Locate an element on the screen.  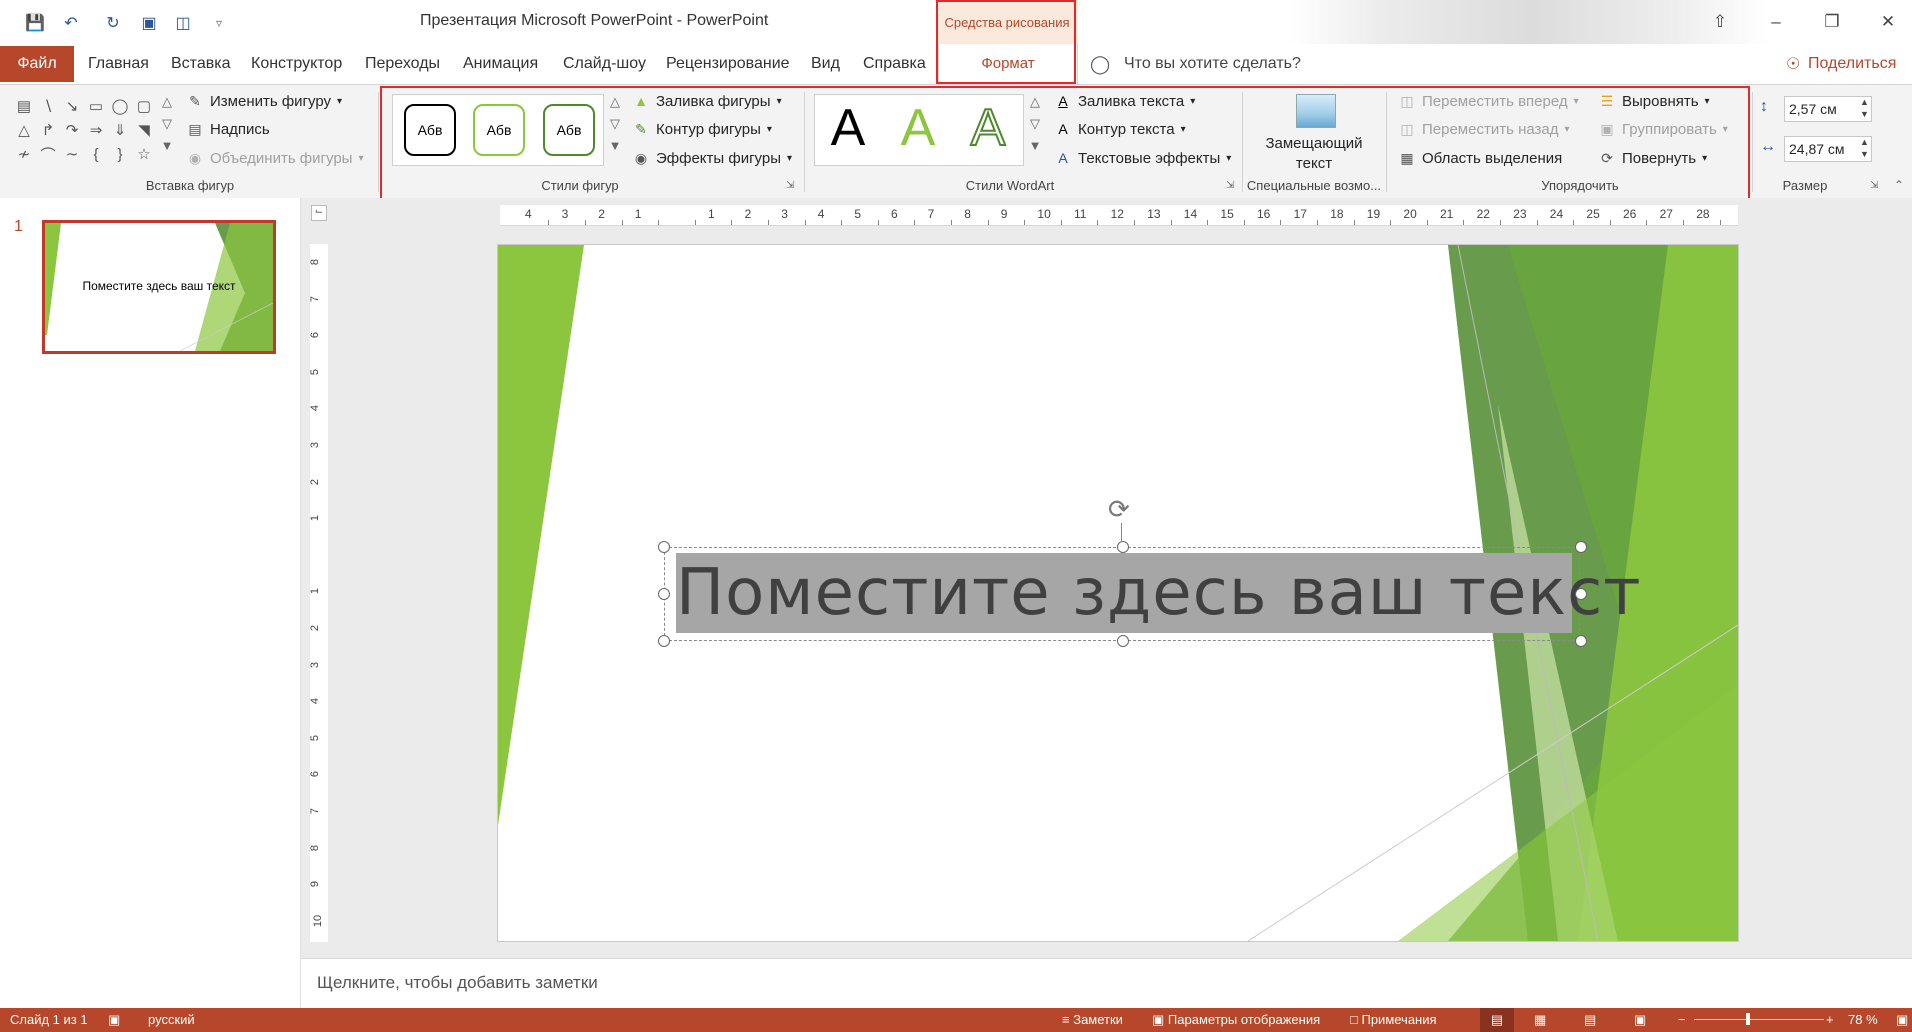
tab-stop-selector: ⌙ is located at coordinates (319, 213).